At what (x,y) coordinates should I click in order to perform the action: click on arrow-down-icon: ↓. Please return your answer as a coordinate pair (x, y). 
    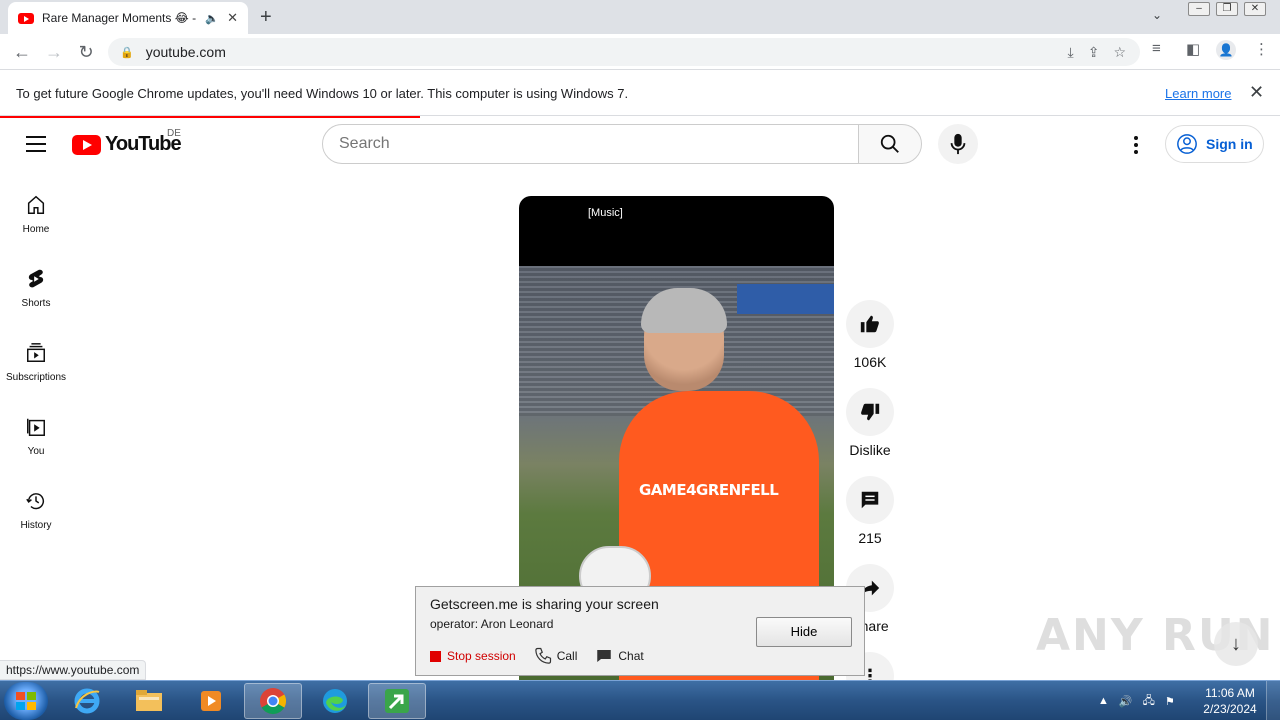
    Looking at the image, I should click on (1236, 644).